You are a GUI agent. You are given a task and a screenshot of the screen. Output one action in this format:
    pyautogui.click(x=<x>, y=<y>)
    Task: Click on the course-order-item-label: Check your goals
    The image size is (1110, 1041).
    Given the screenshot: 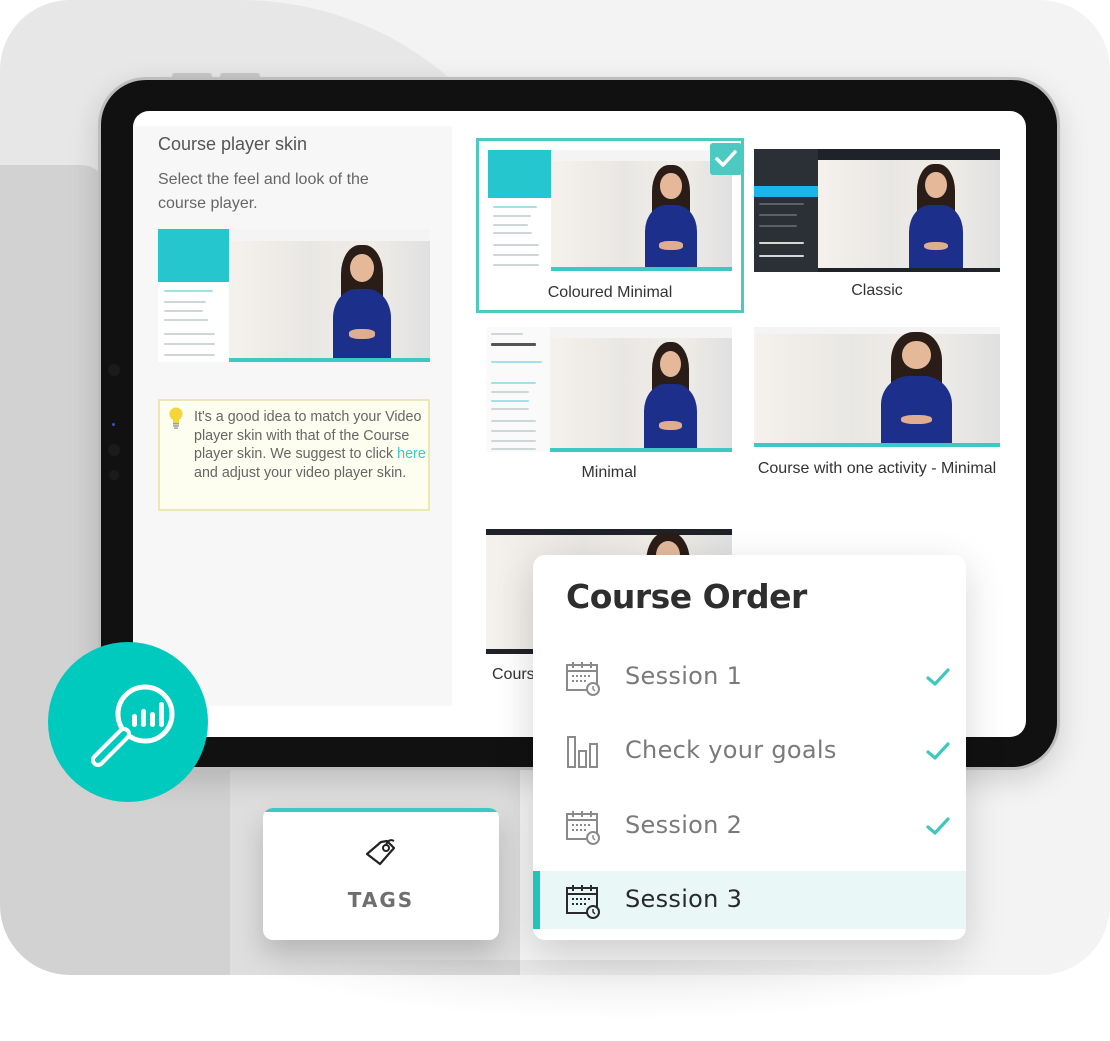 What is the action you would take?
    pyautogui.click(x=731, y=750)
    